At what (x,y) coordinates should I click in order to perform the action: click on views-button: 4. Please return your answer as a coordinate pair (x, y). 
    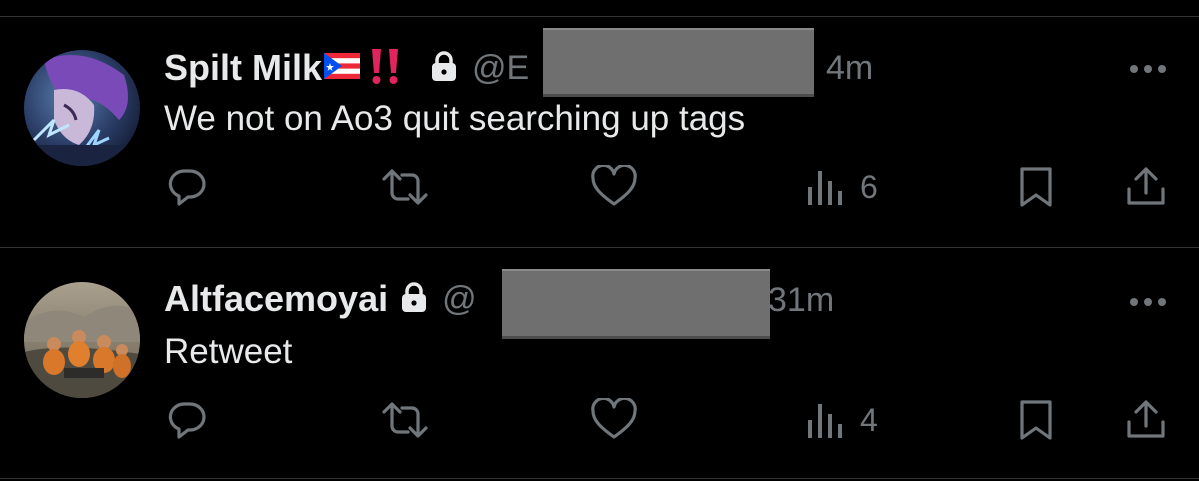
    Looking at the image, I should click on (842, 420).